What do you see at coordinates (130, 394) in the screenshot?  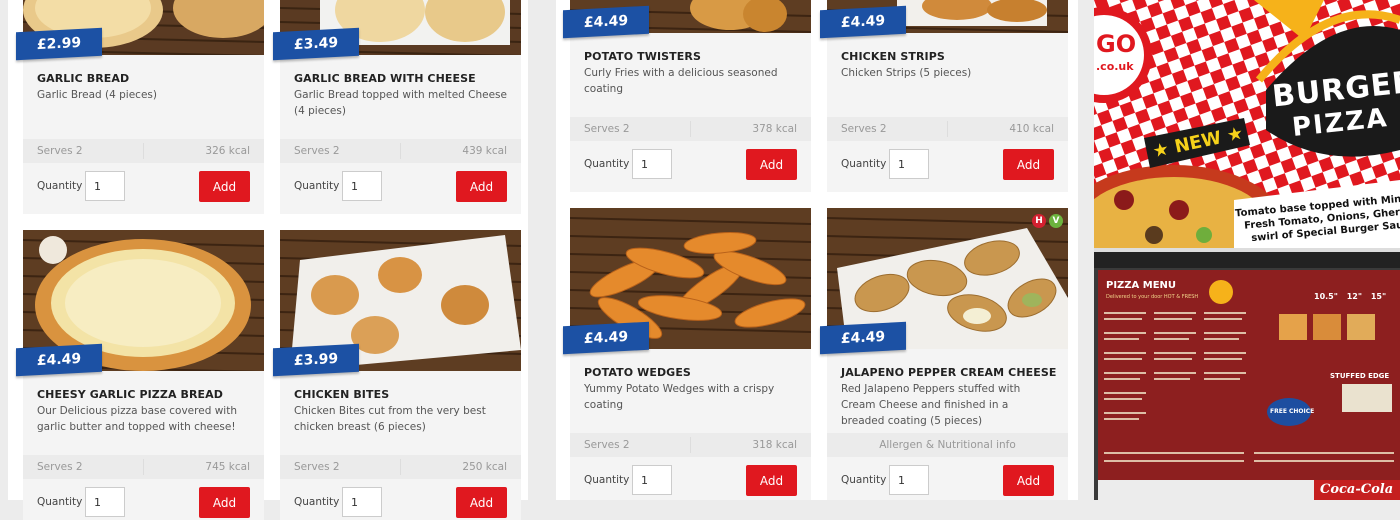 I see `product-title: CHEESY GARLIC PIZZA BREAD` at bounding box center [130, 394].